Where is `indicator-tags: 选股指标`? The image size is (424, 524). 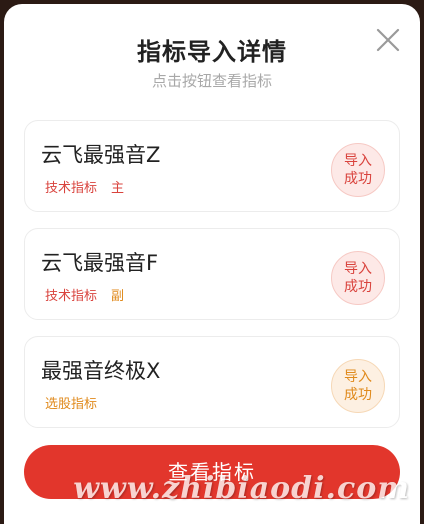 indicator-tags: 选股指标 is located at coordinates (71, 402).